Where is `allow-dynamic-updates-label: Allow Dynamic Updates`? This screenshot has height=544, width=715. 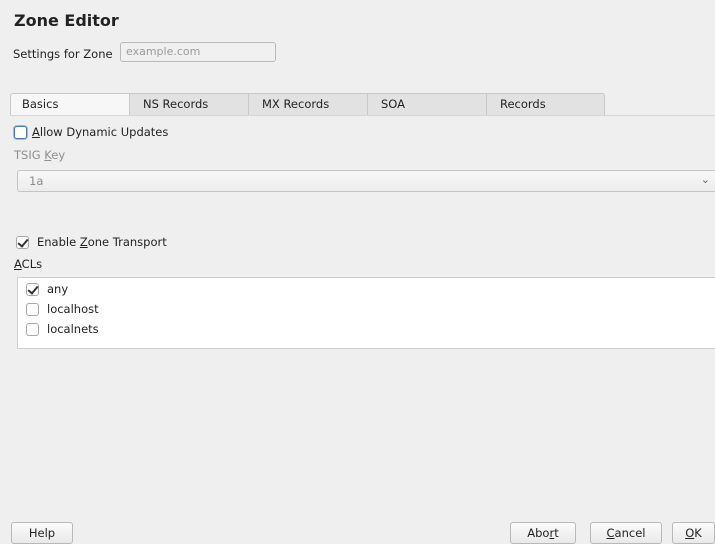 allow-dynamic-updates-label: Allow Dynamic Updates is located at coordinates (100, 132).